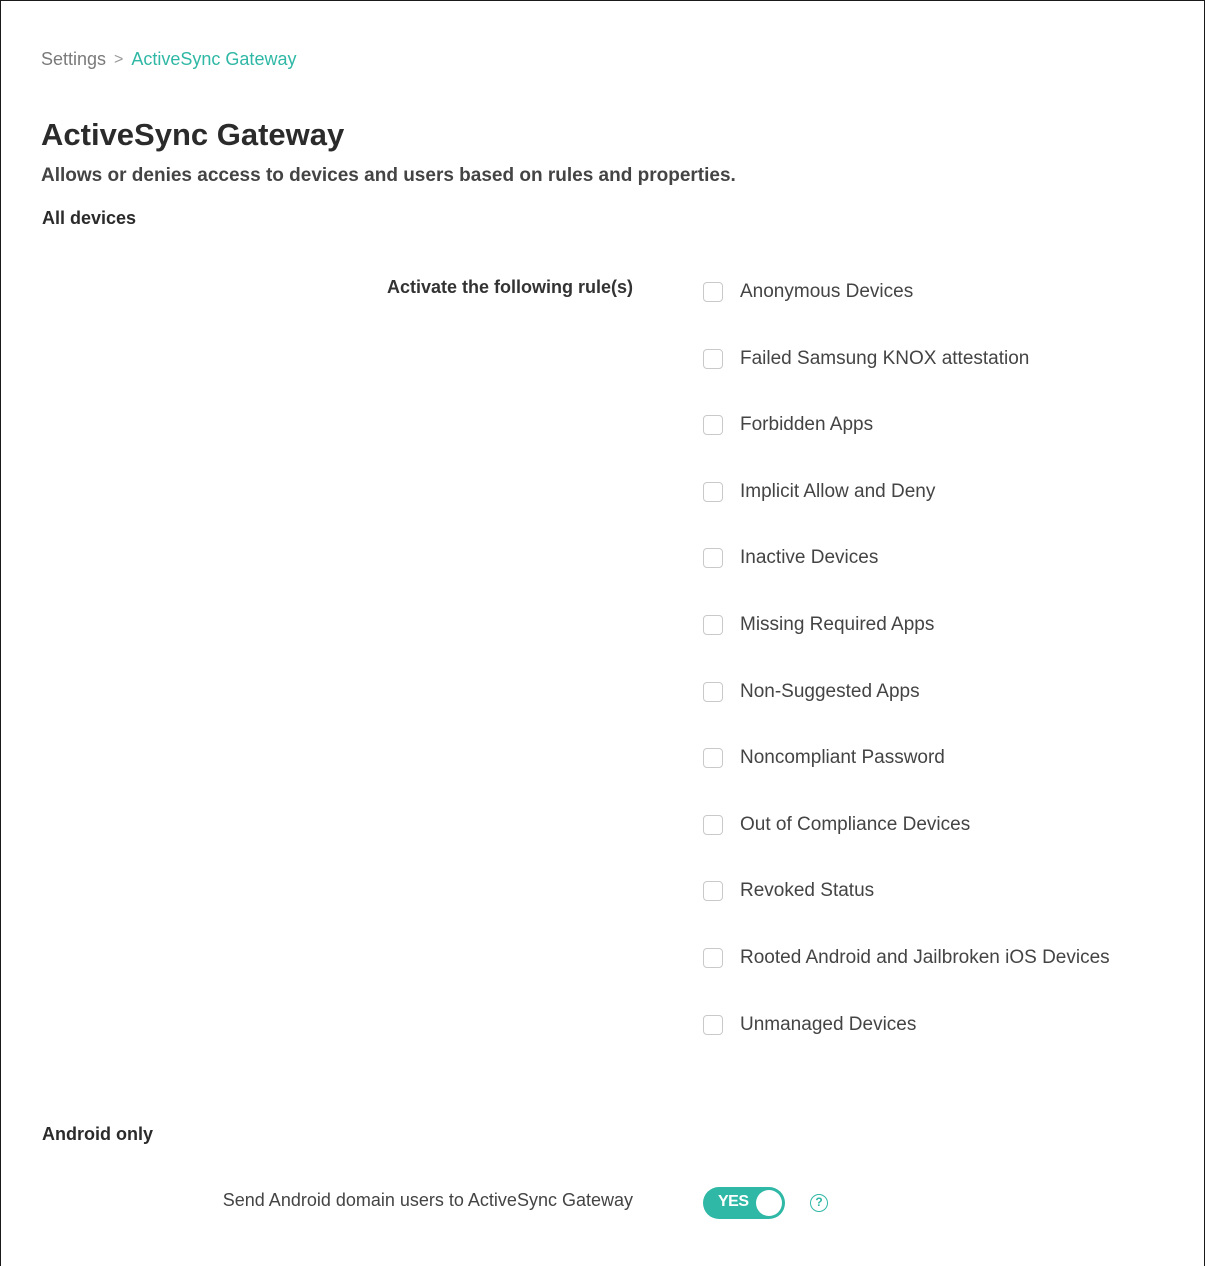 This screenshot has width=1205, height=1266. I want to click on rule-failed-samsung-knox-attestation: Failed Samsung KNOX attestation, so click(906, 379).